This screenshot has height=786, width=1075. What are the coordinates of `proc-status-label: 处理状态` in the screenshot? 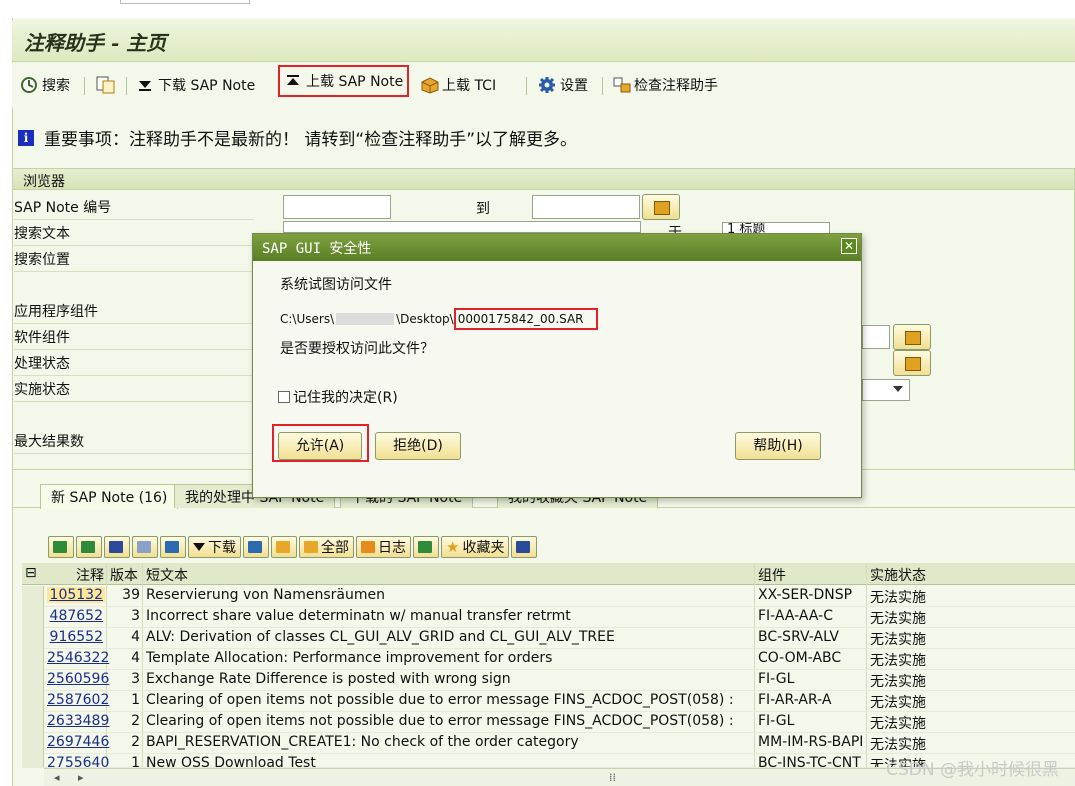 It's located at (134, 364).